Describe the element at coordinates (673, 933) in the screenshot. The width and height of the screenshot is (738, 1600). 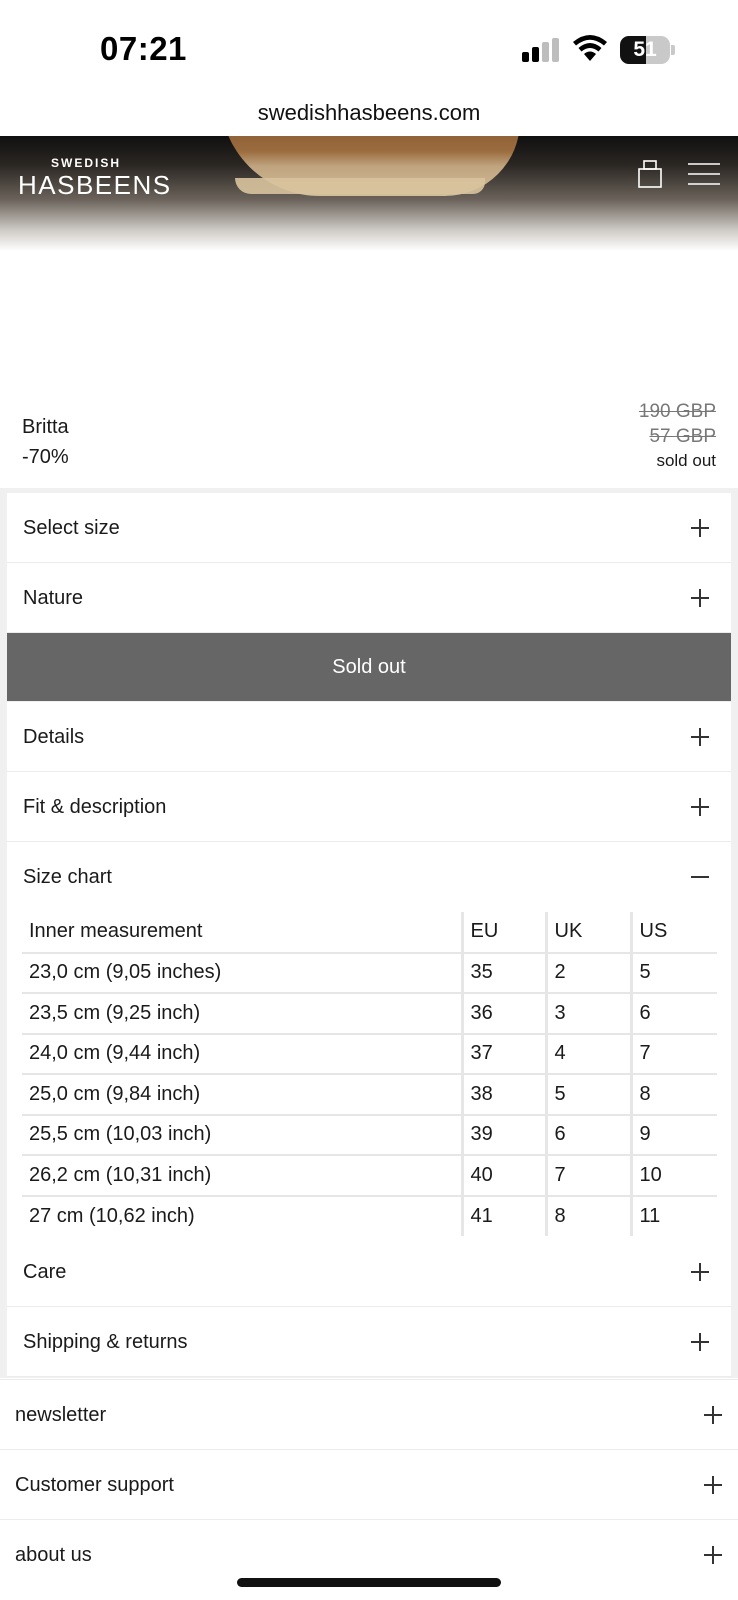
I see `column-header: US` at that location.